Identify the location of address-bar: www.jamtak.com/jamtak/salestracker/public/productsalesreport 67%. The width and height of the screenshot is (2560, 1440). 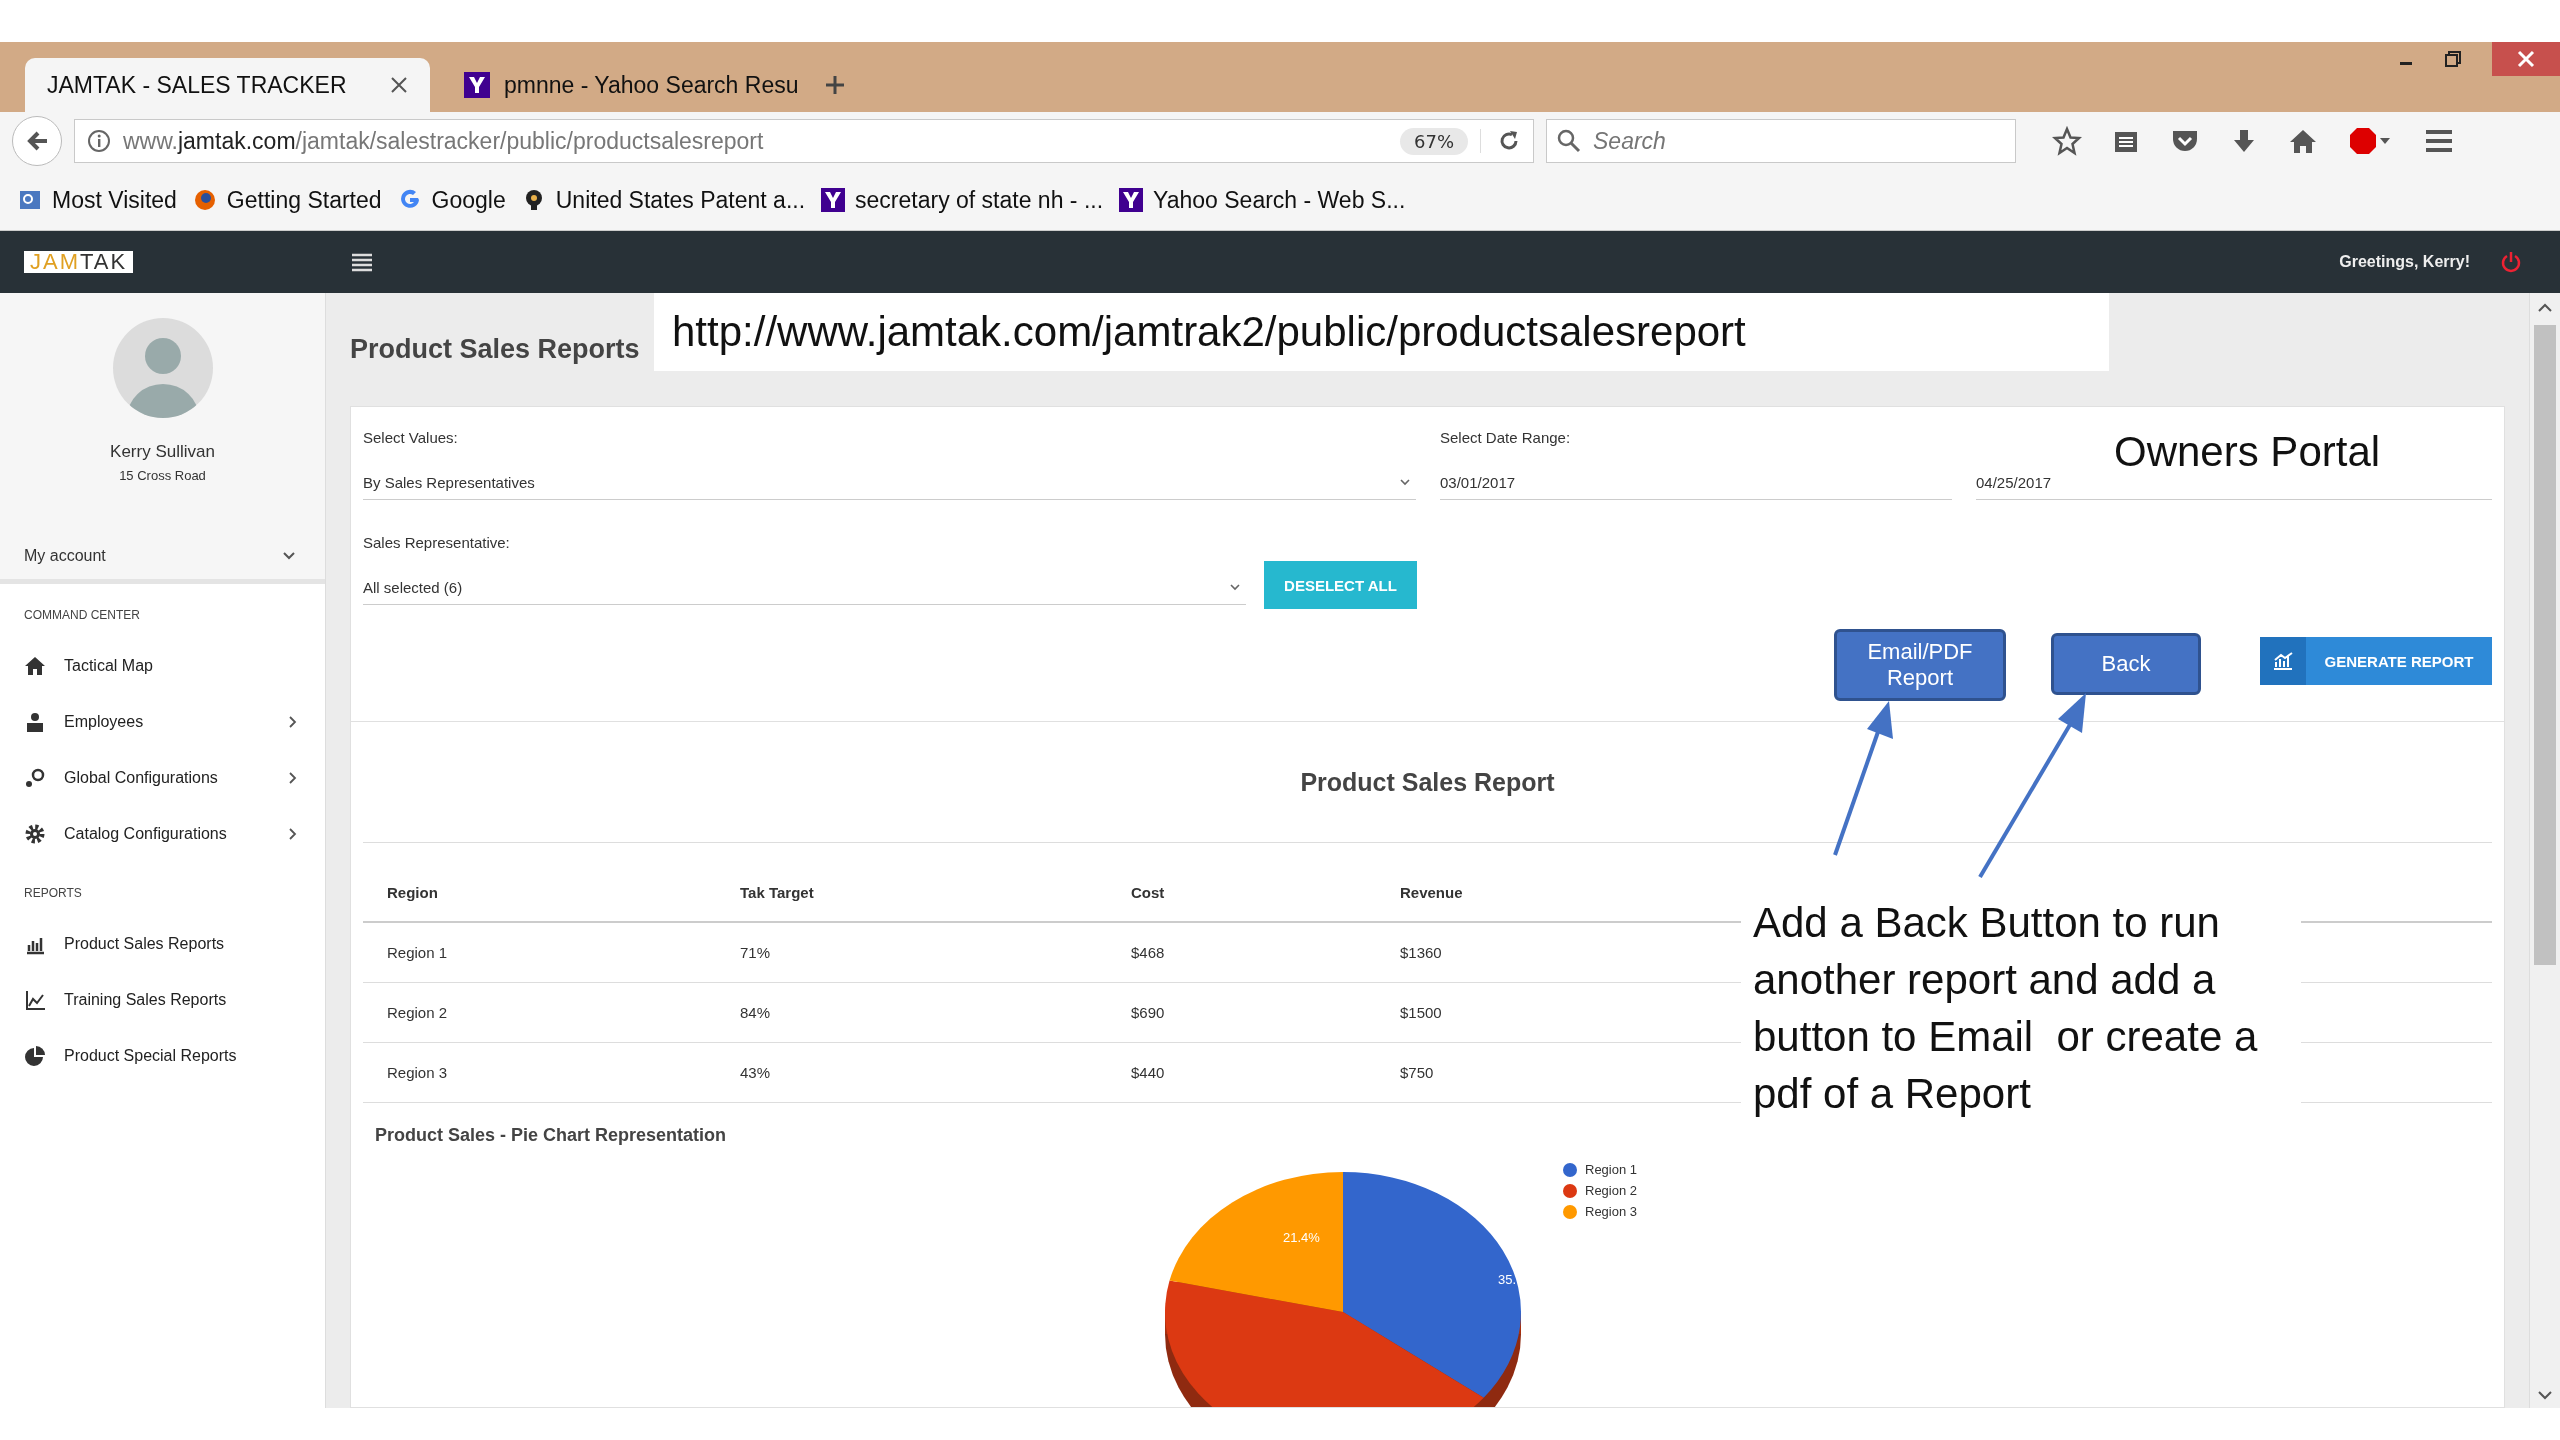
(804, 141).